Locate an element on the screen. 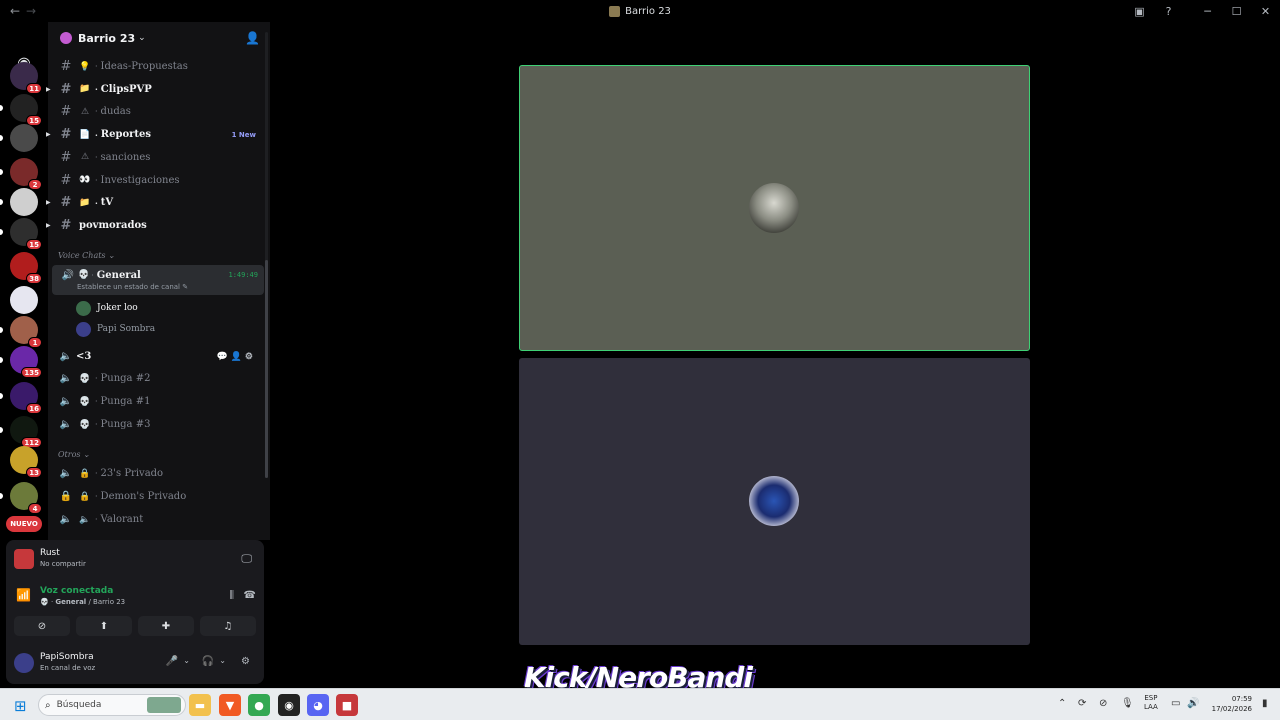  channel-name: Demon's Privado is located at coordinates (143, 496).